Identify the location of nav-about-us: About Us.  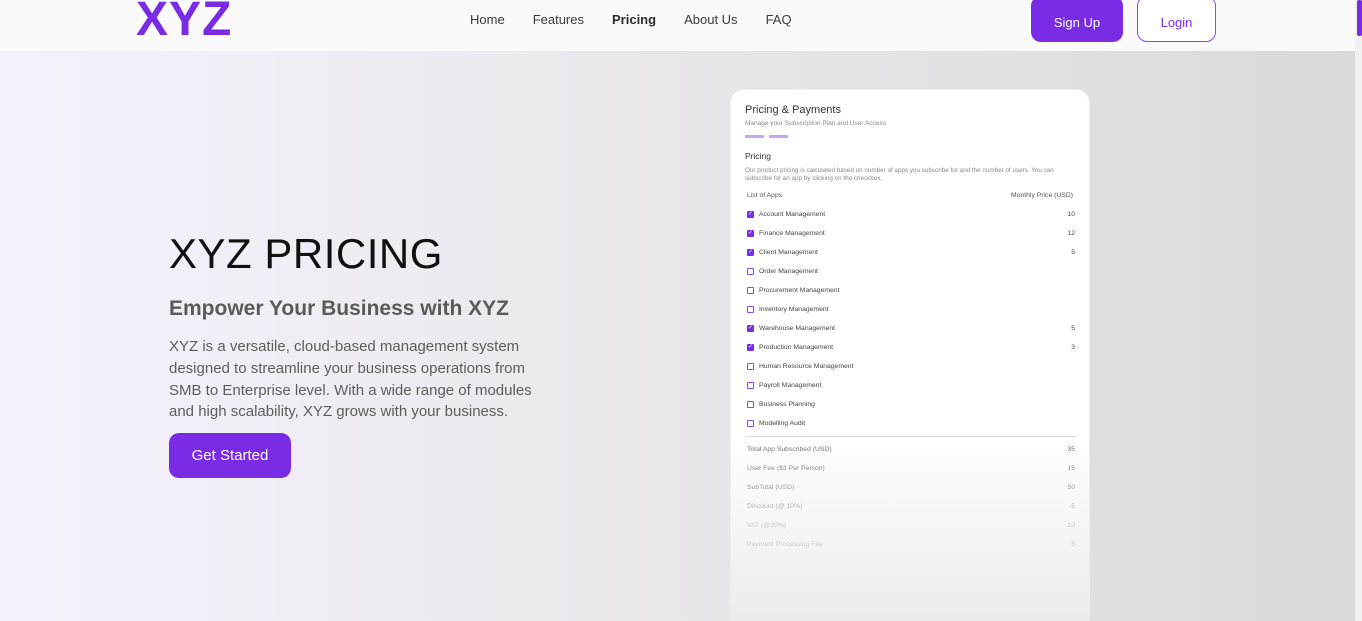
(710, 20).